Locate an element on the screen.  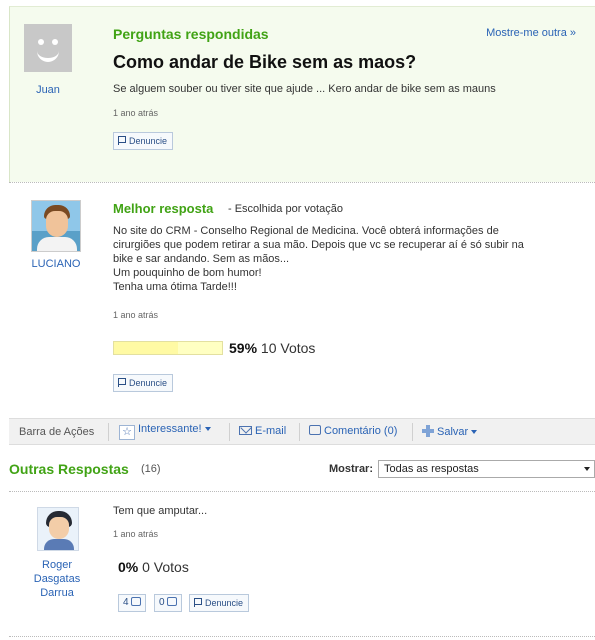
comment-icon is located at coordinates (315, 430).